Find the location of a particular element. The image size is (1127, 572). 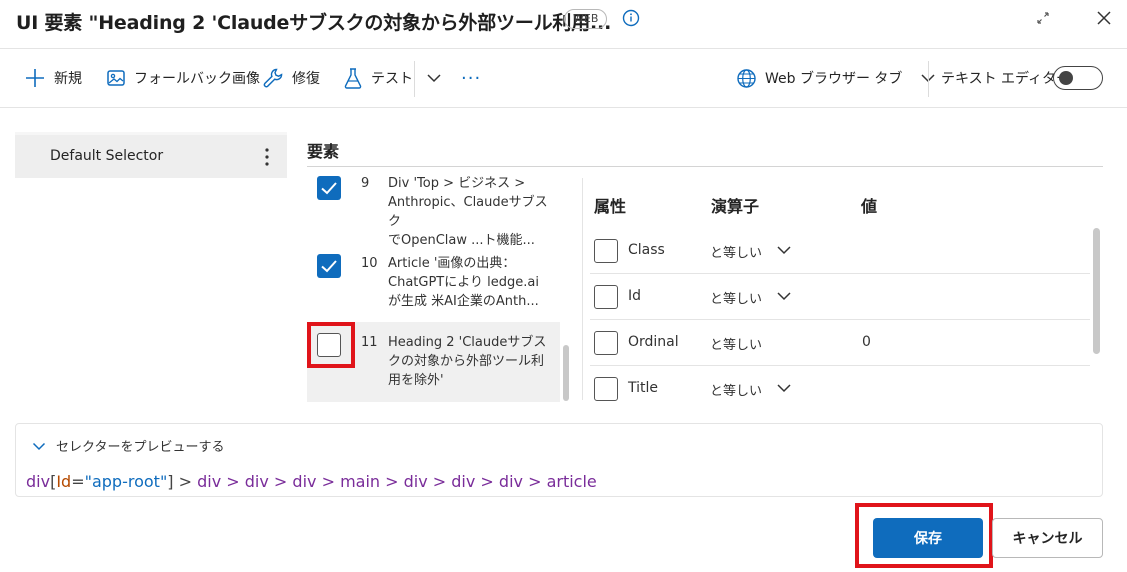

repair-label: 修復 is located at coordinates (306, 79).